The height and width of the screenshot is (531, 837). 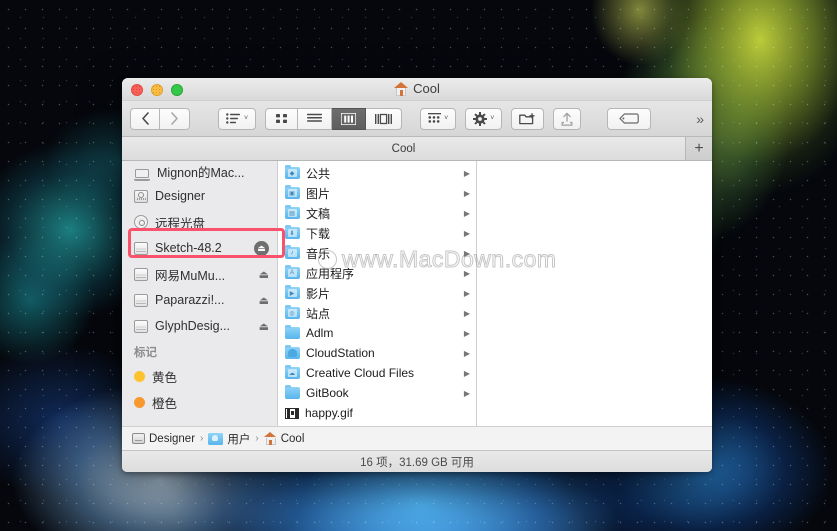 What do you see at coordinates (377, 353) in the screenshot?
I see `list-item: CloudStation ▶` at bounding box center [377, 353].